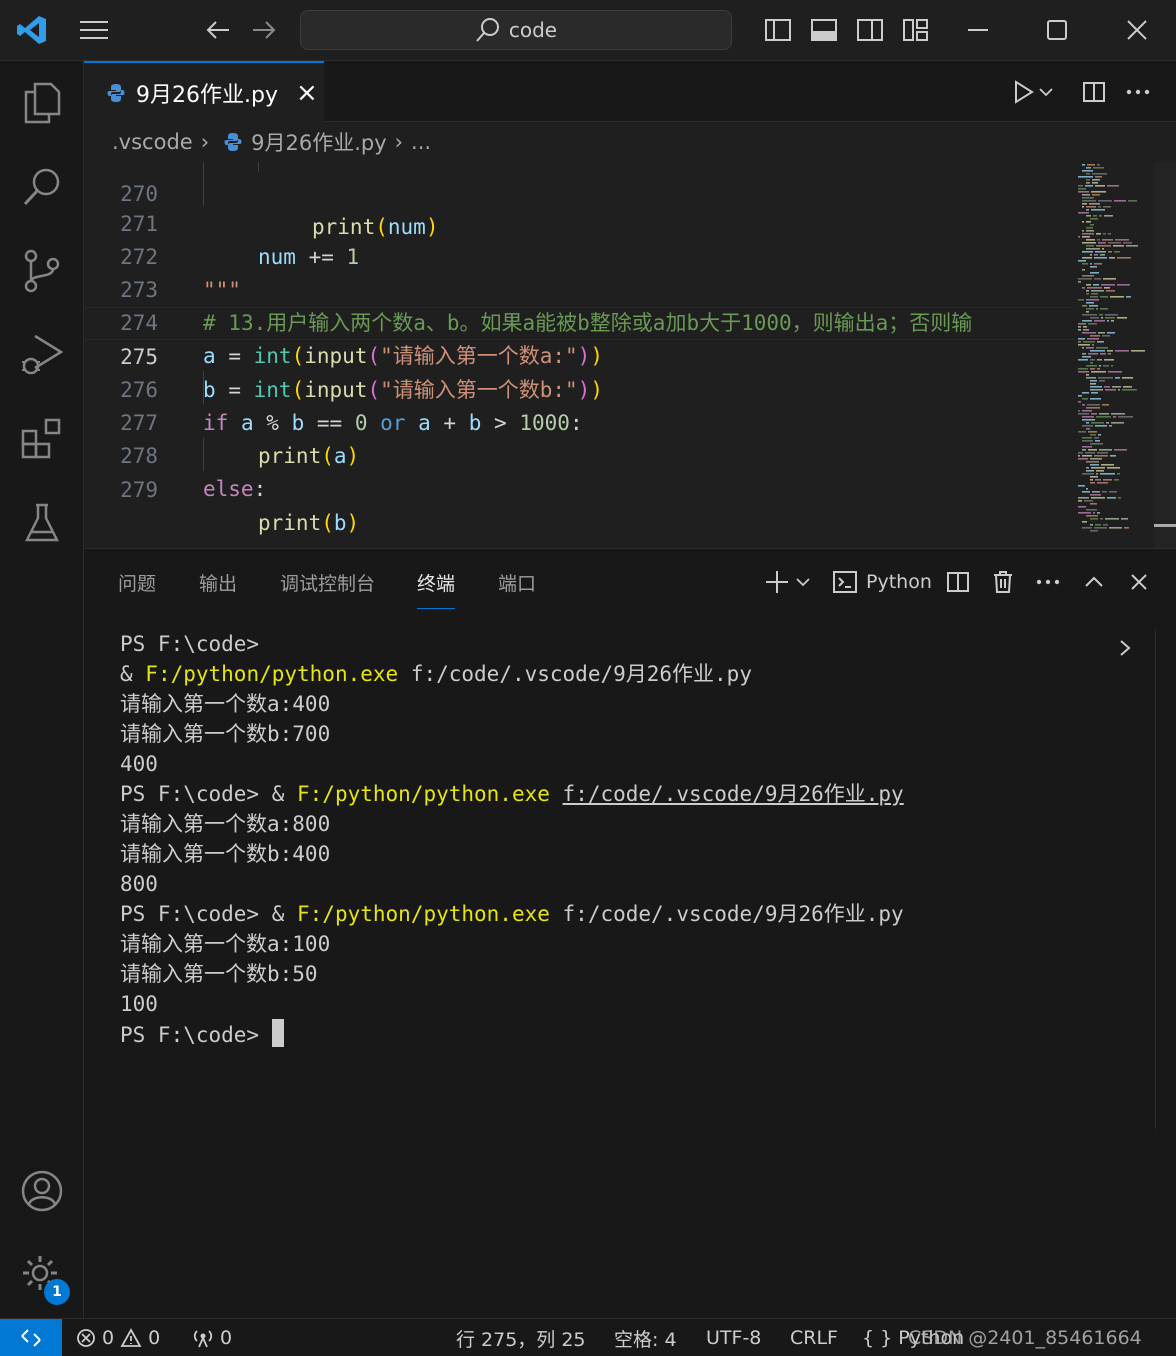 The height and width of the screenshot is (1356, 1176). I want to click on warning-icon, so click(131, 1337).